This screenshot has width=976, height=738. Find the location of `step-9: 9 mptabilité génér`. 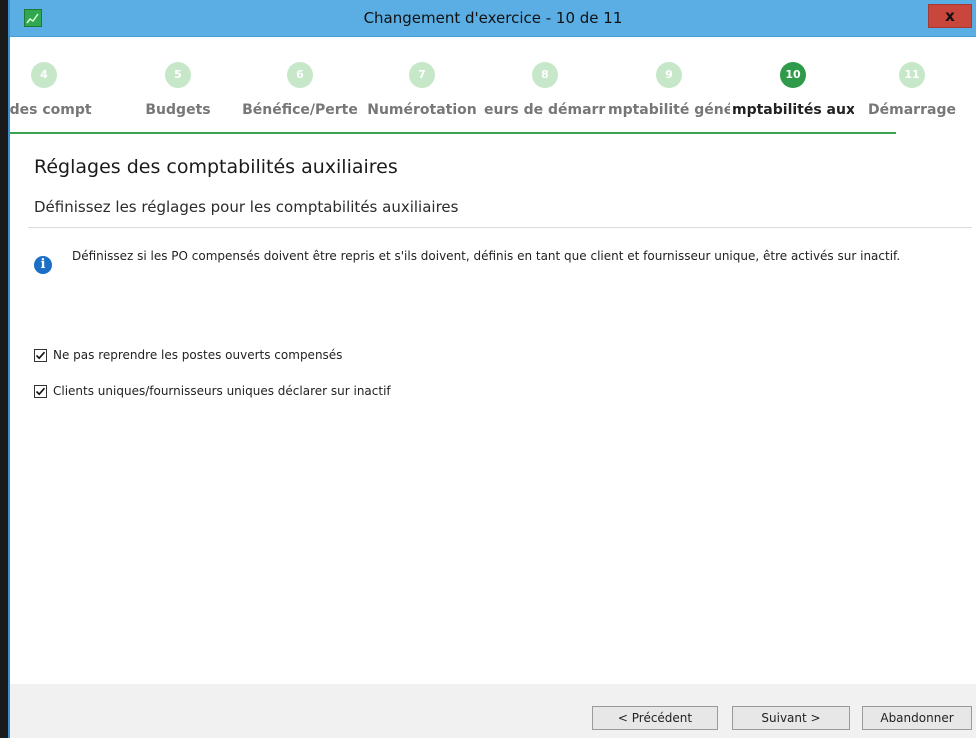

step-9: 9 mptabilité génér is located at coordinates (669, 84).